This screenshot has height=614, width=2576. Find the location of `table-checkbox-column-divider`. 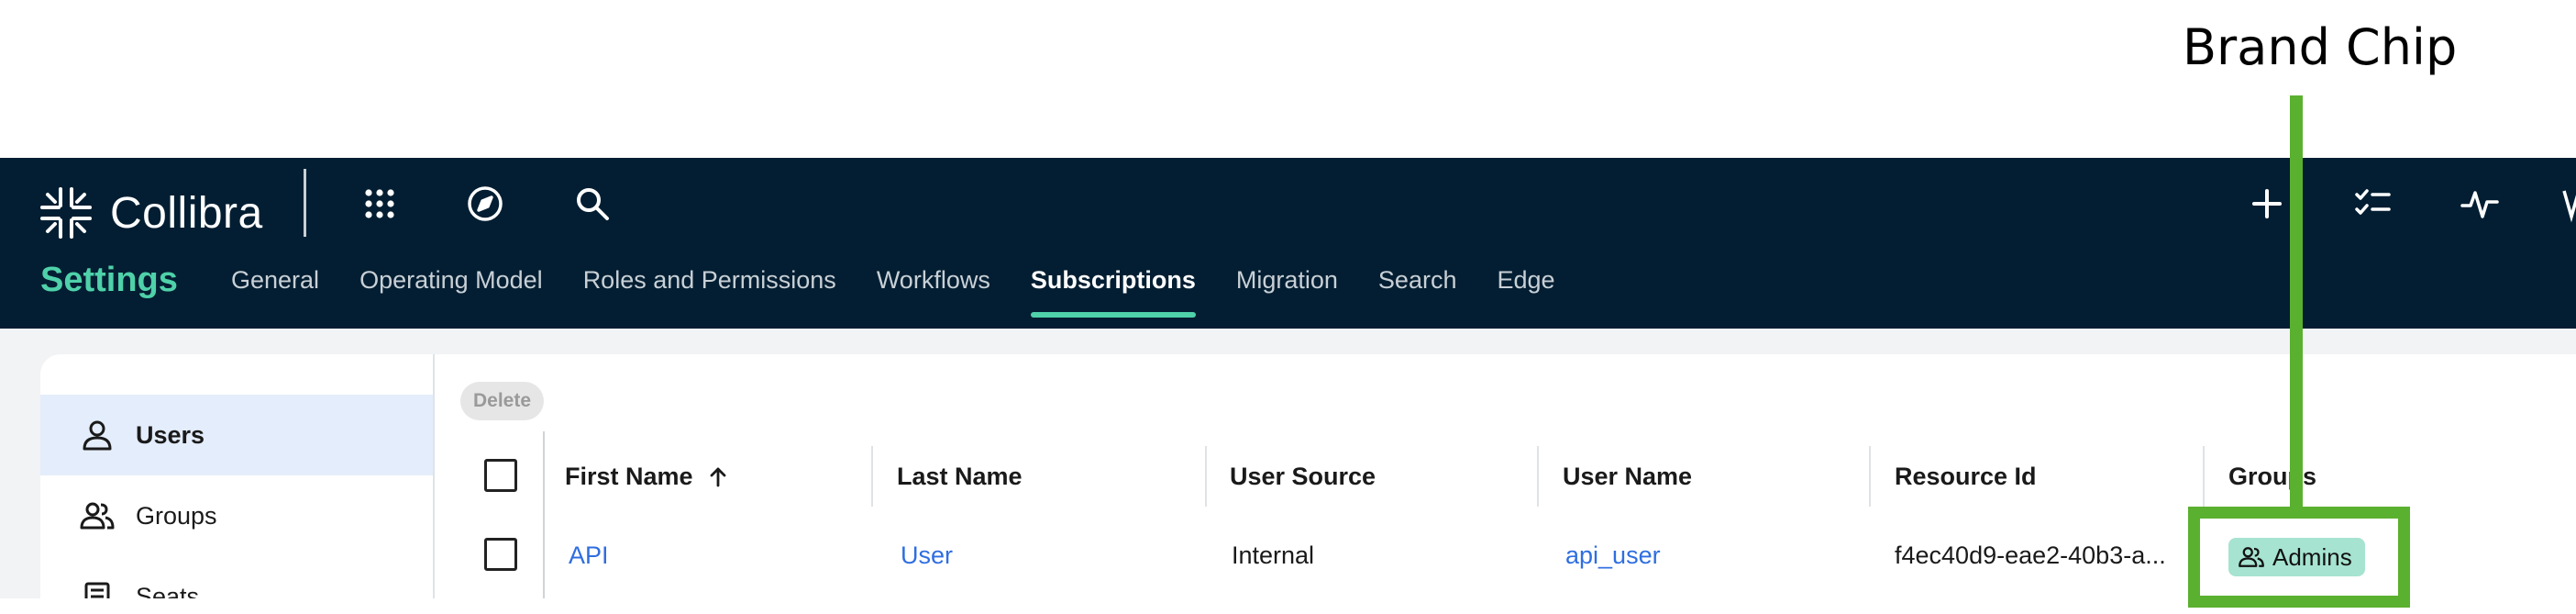

table-checkbox-column-divider is located at coordinates (544, 514).